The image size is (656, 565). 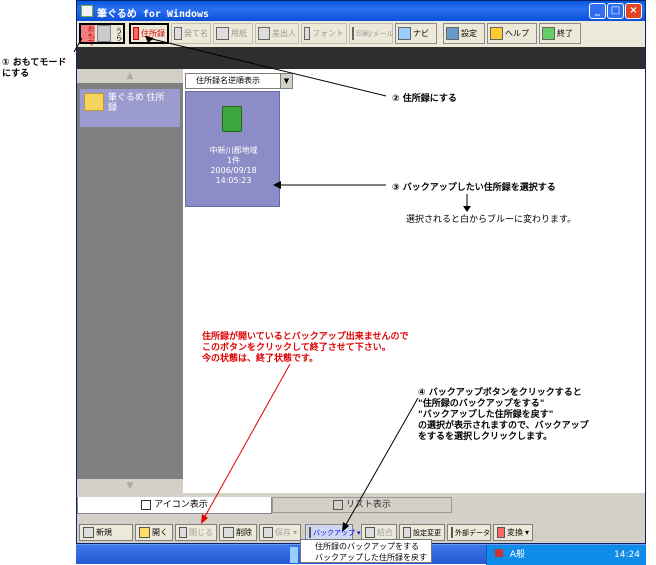 I want to click on arrow-4-head, so click(x=345, y=527).